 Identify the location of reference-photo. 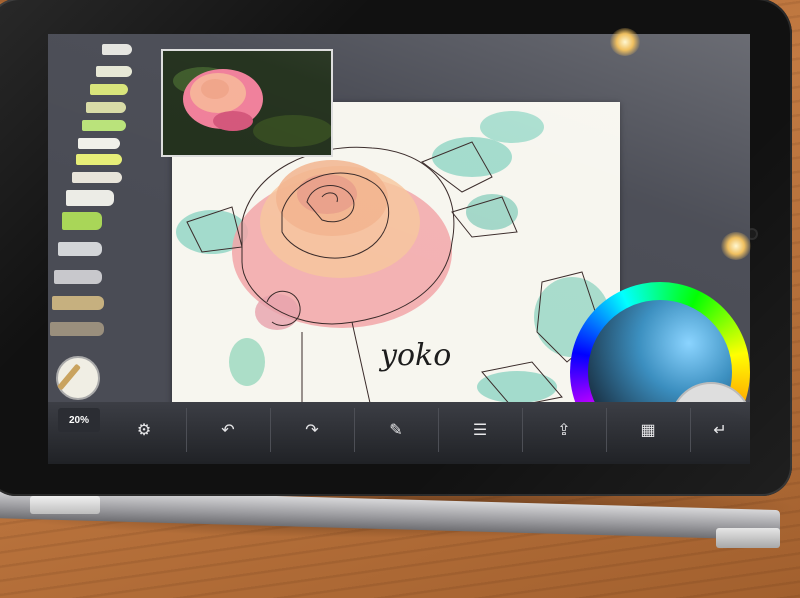
(247, 103).